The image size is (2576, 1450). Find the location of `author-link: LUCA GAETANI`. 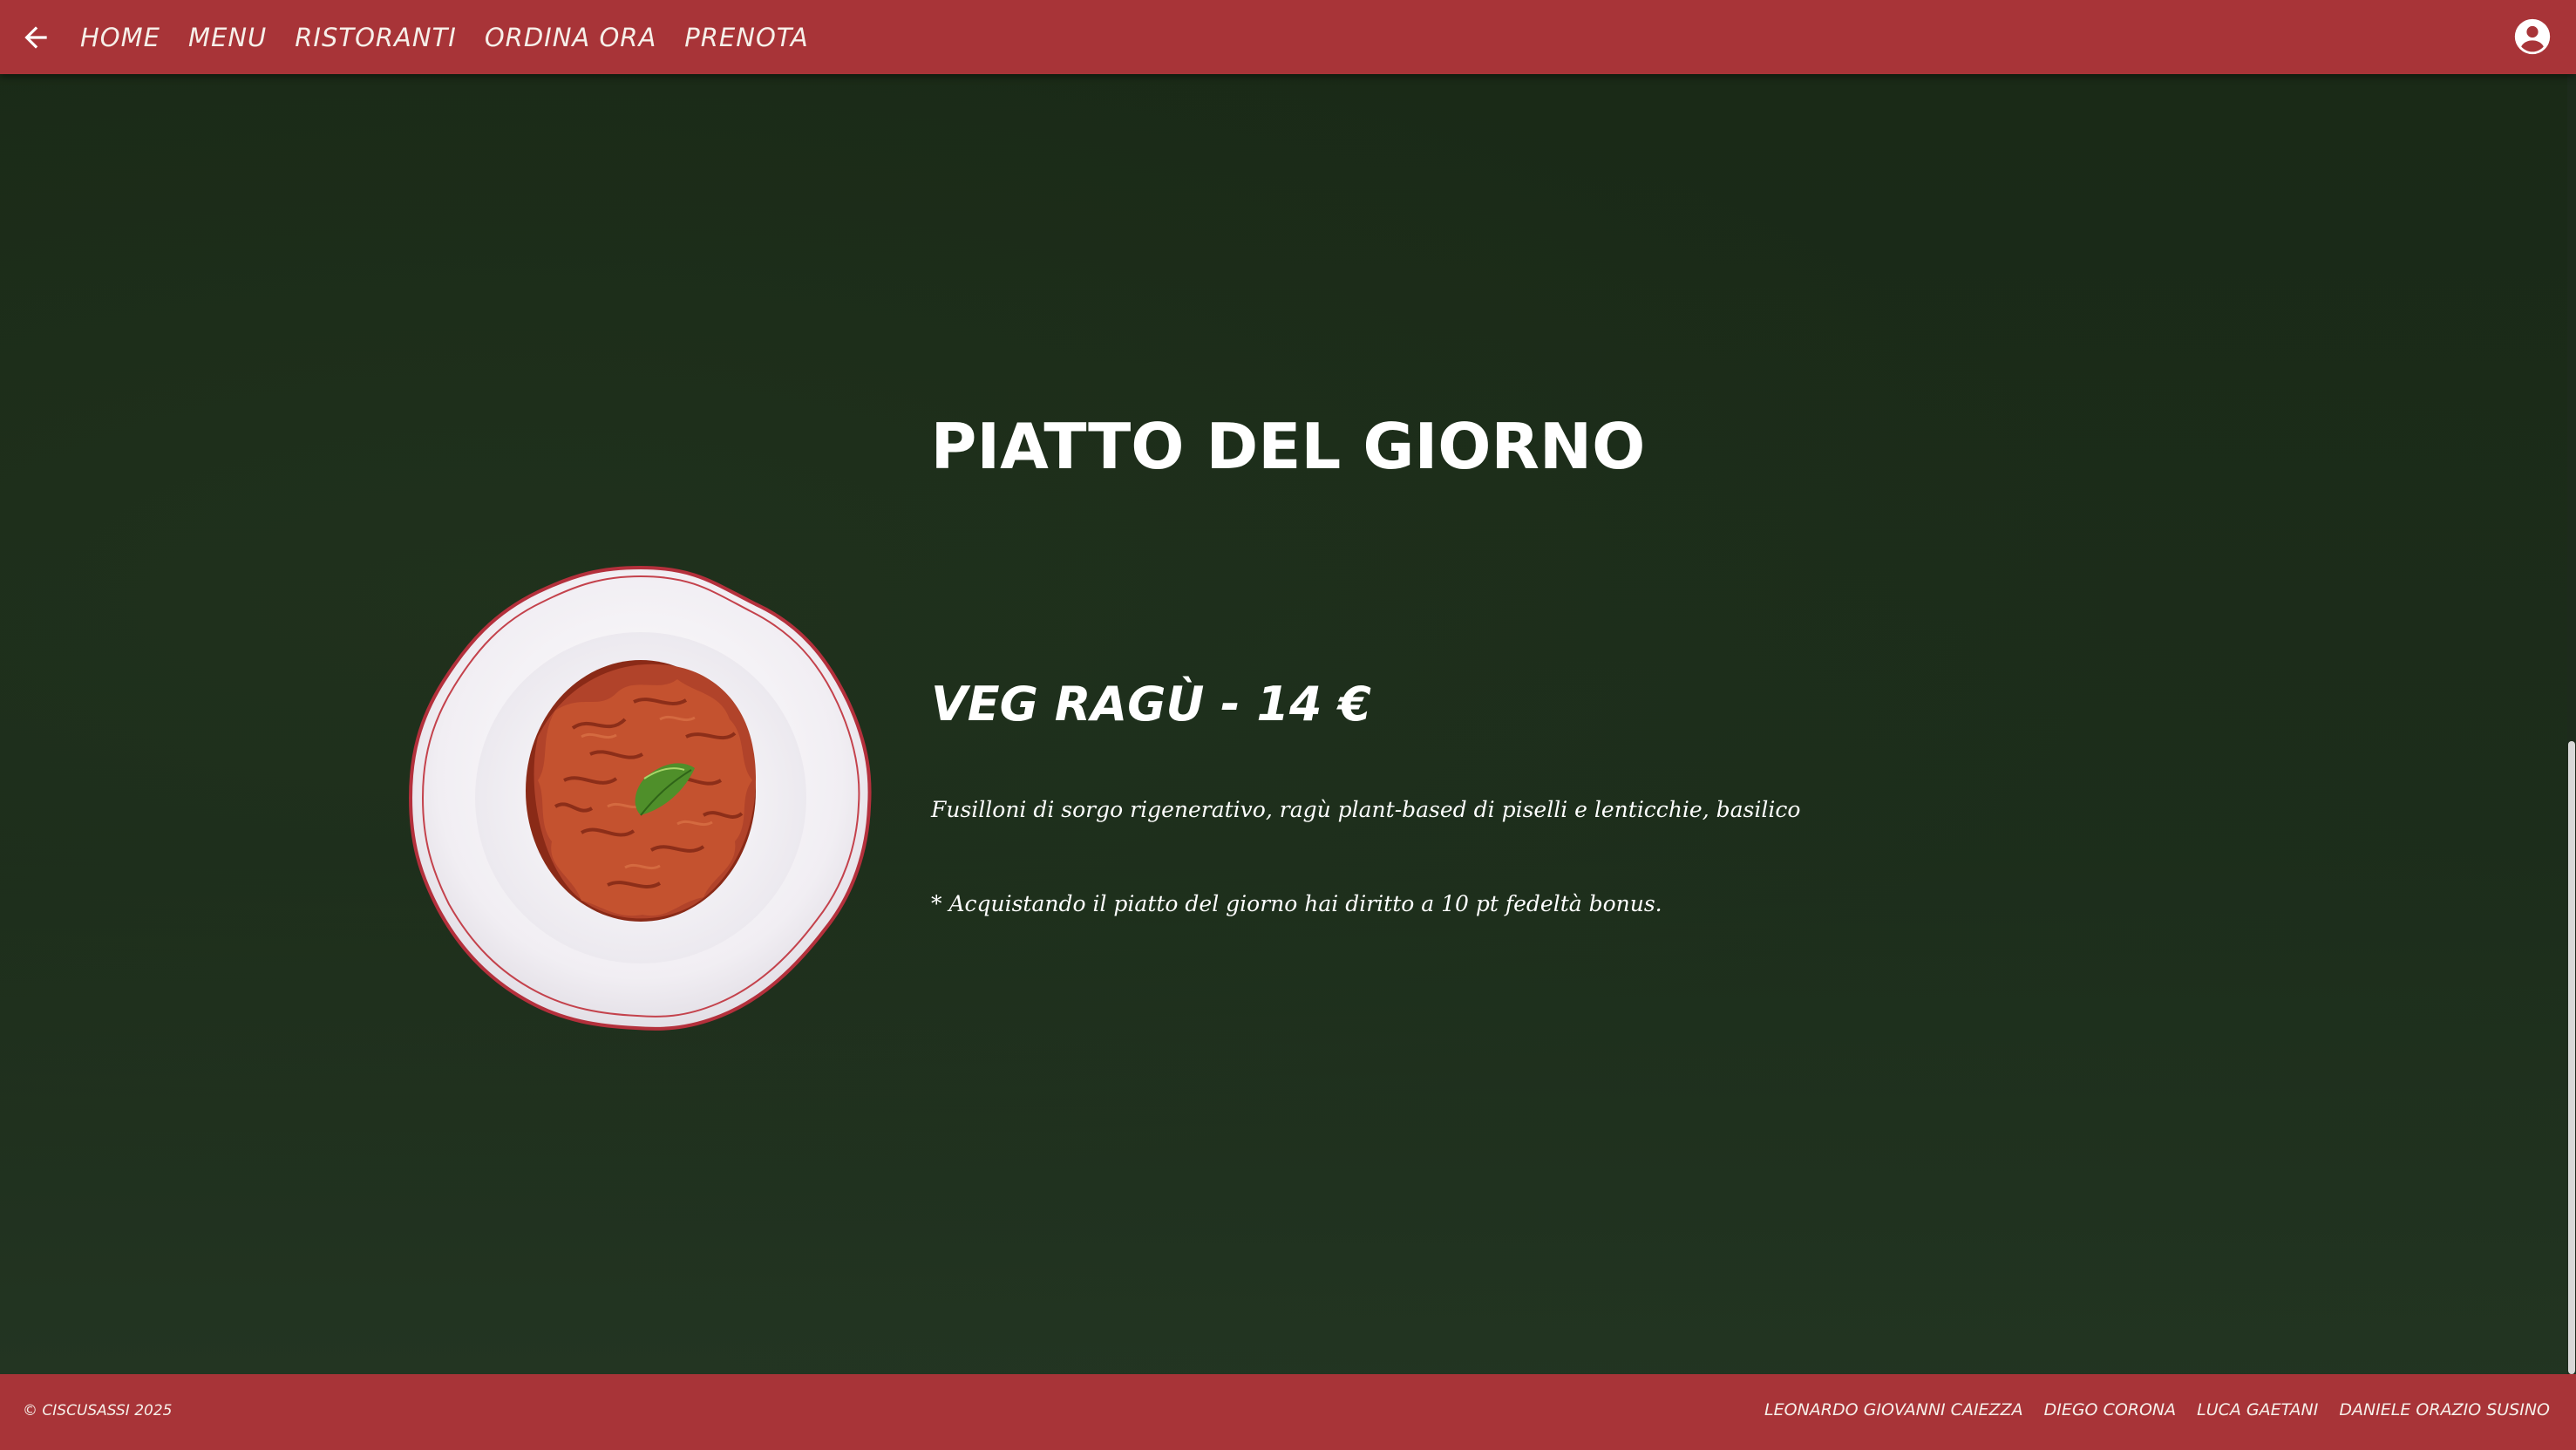

author-link: LUCA GAETANI is located at coordinates (2257, 1409).